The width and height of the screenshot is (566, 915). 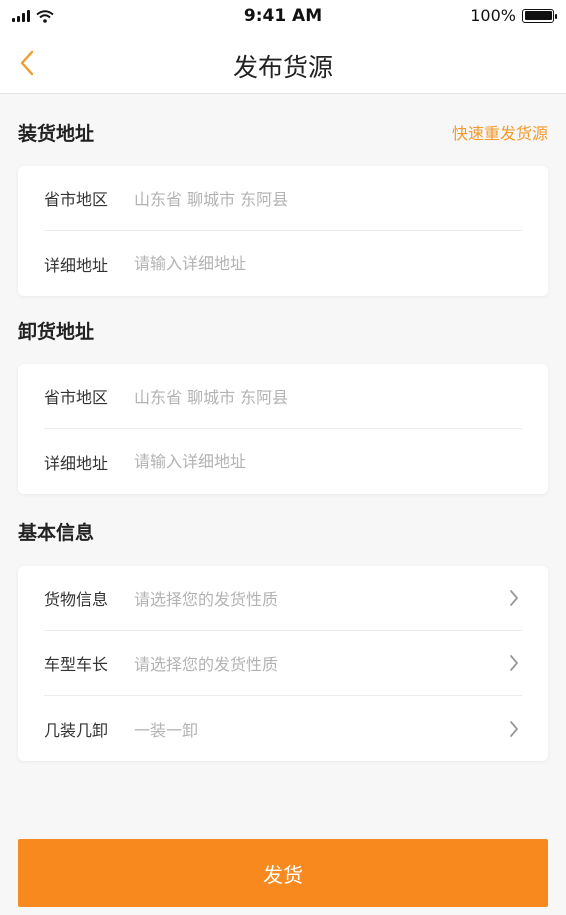 What do you see at coordinates (282, 67) in the screenshot?
I see `page-title: 发布货源` at bounding box center [282, 67].